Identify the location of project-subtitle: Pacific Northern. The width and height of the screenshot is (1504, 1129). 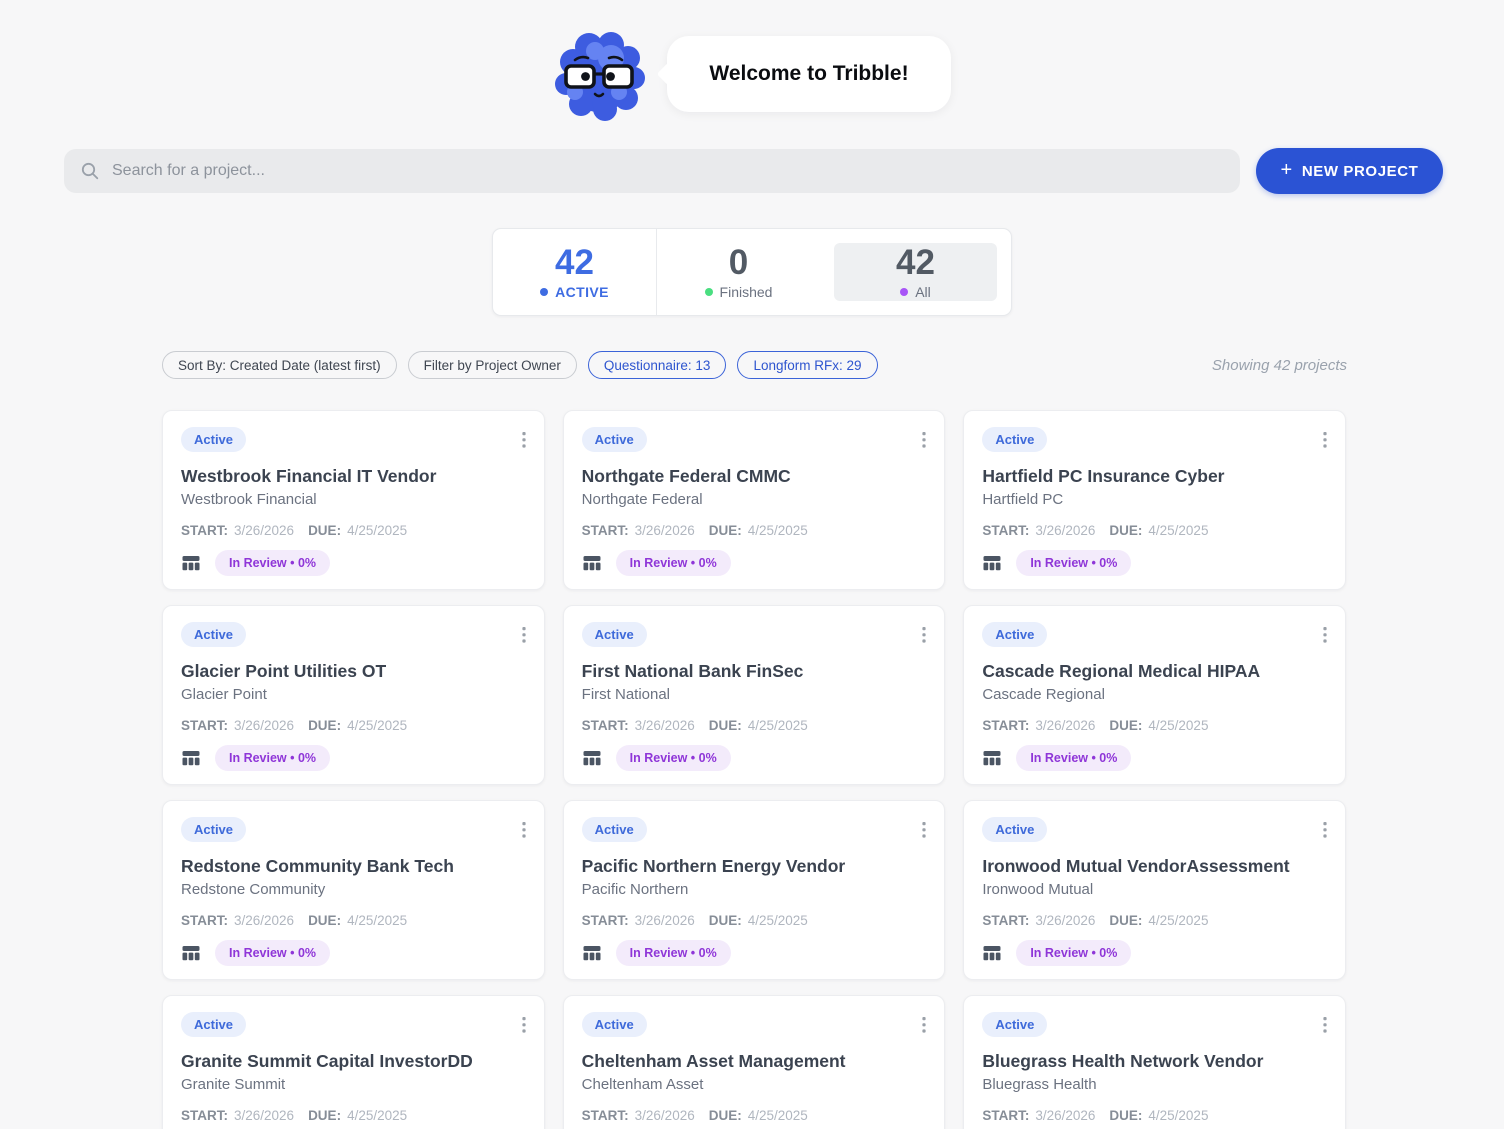
(635, 889).